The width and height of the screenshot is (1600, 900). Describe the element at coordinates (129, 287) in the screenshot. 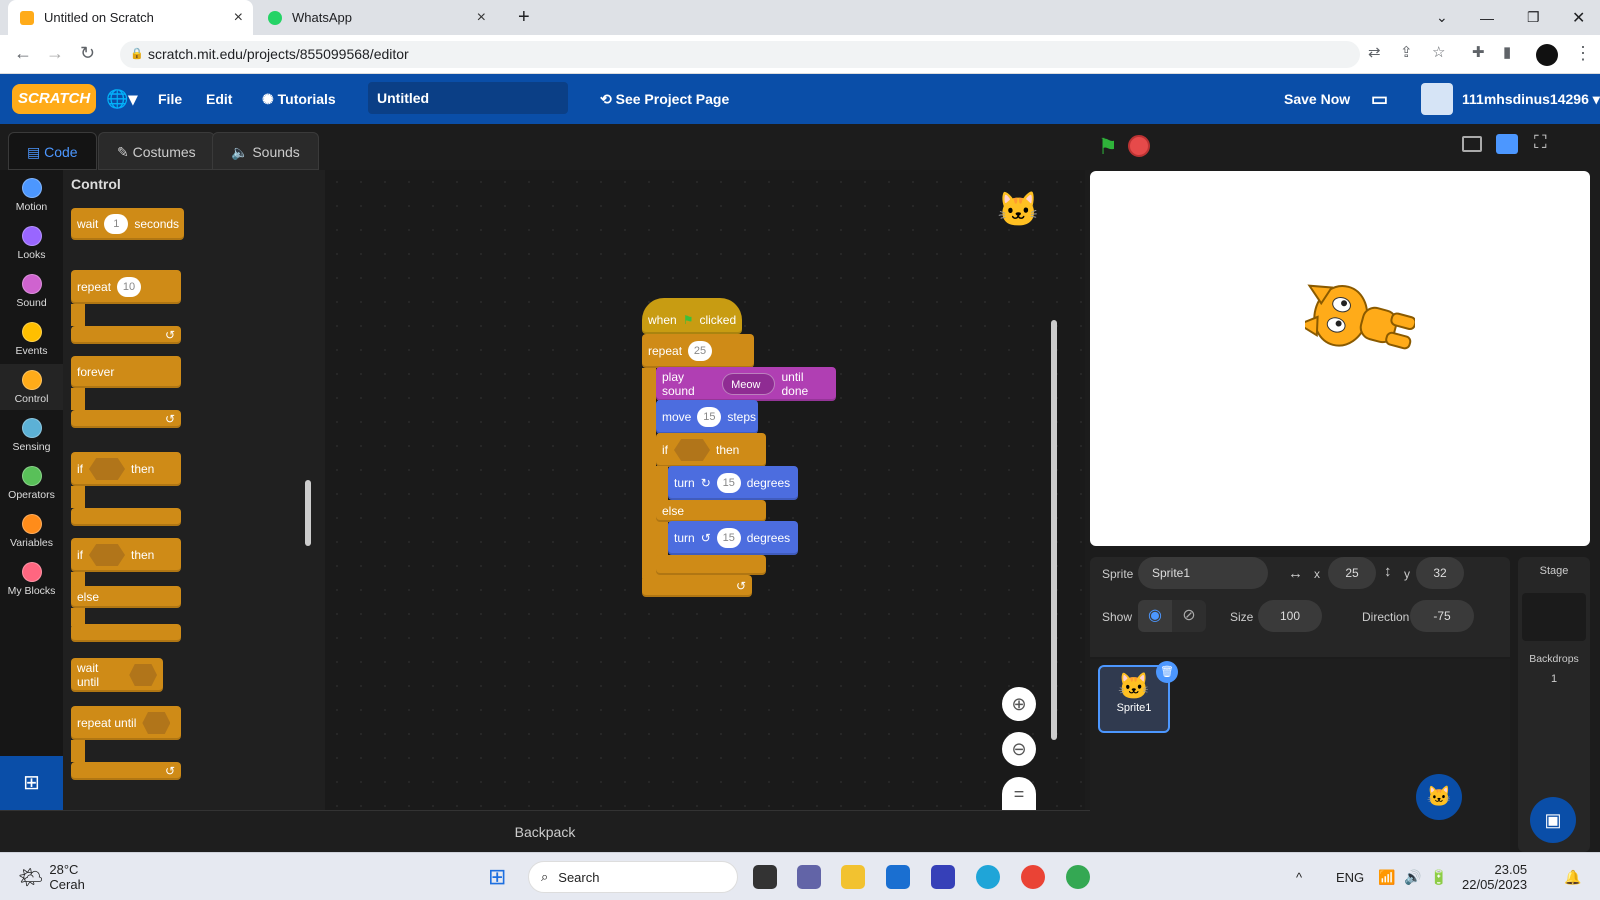

I see `block-input: 10` at that location.